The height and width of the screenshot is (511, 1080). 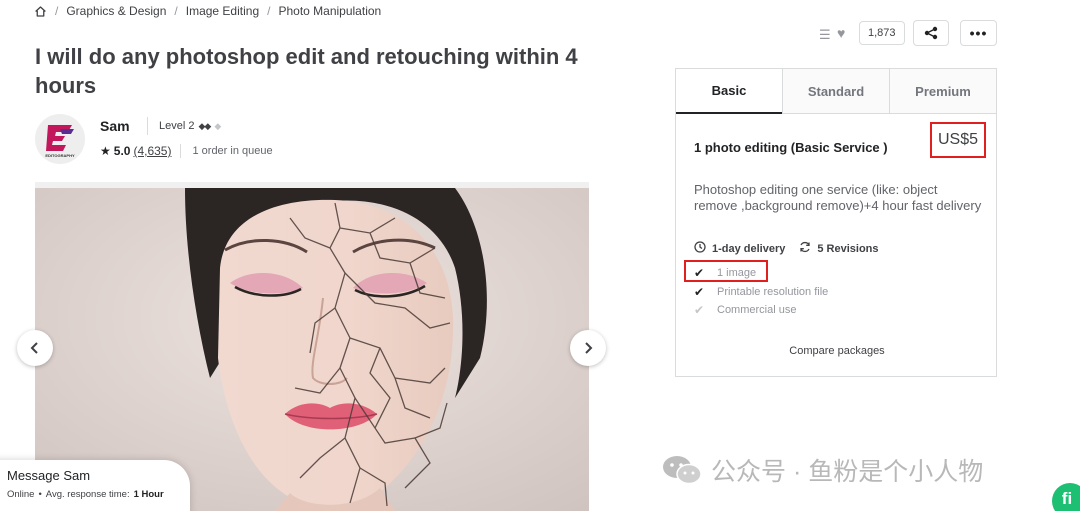 I want to click on feature-label: Printable resolution file, so click(x=773, y=292).